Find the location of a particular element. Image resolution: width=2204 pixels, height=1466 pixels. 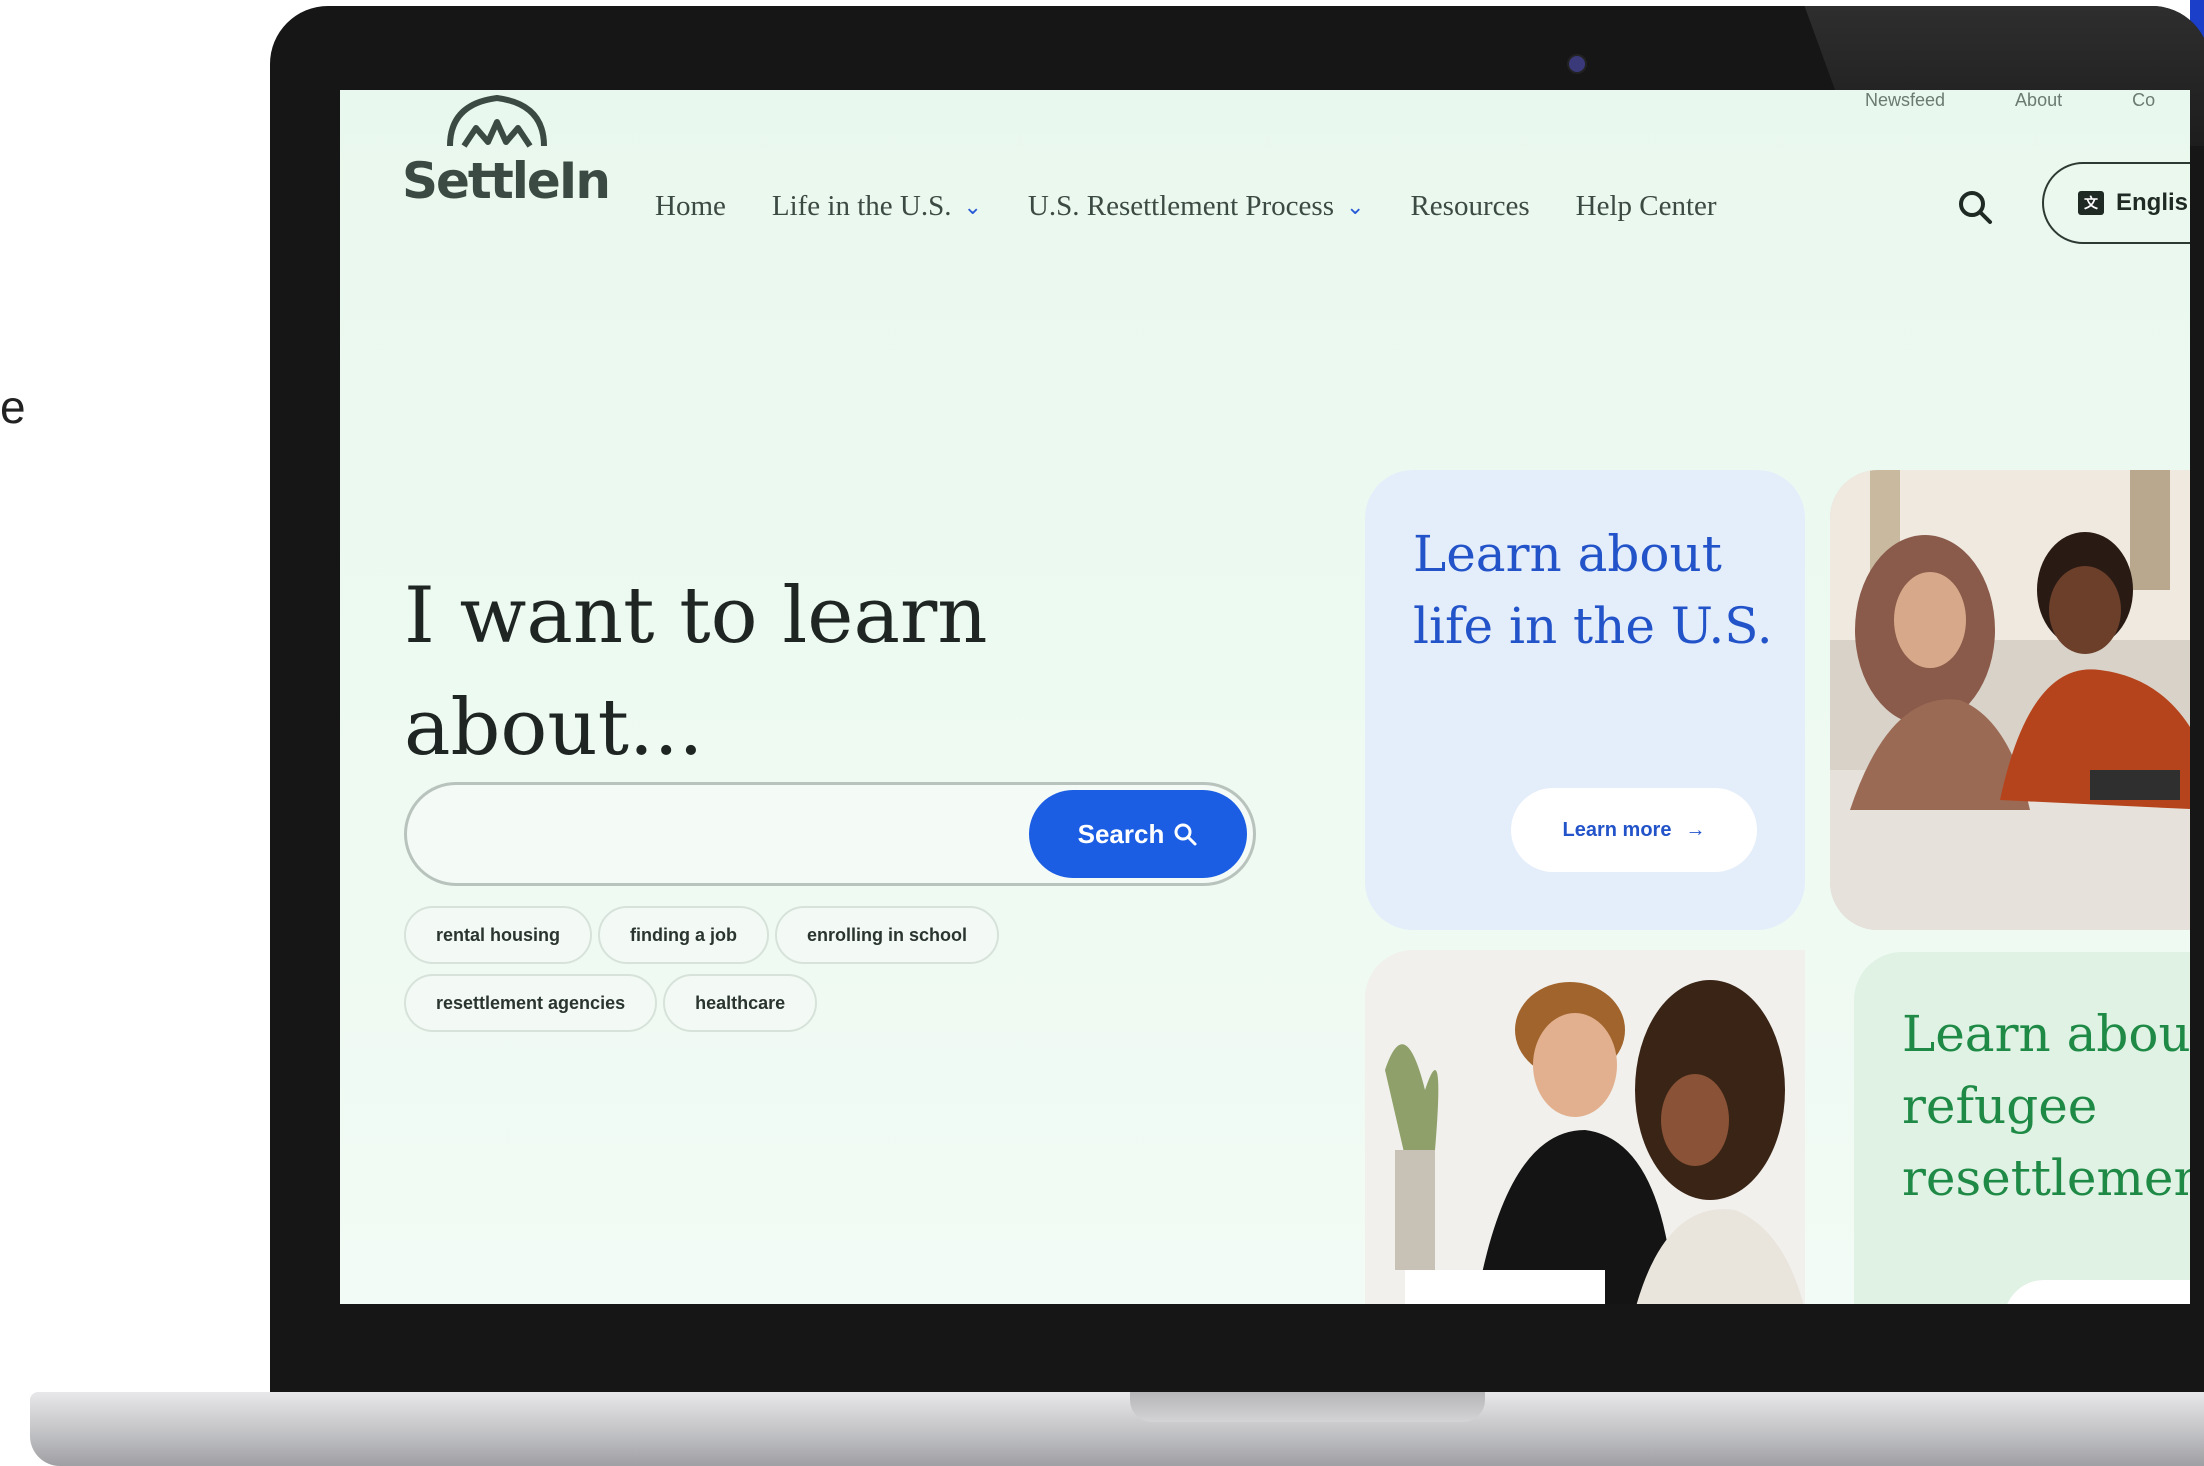

nav-item-help-center: Help Center is located at coordinates (1646, 206).